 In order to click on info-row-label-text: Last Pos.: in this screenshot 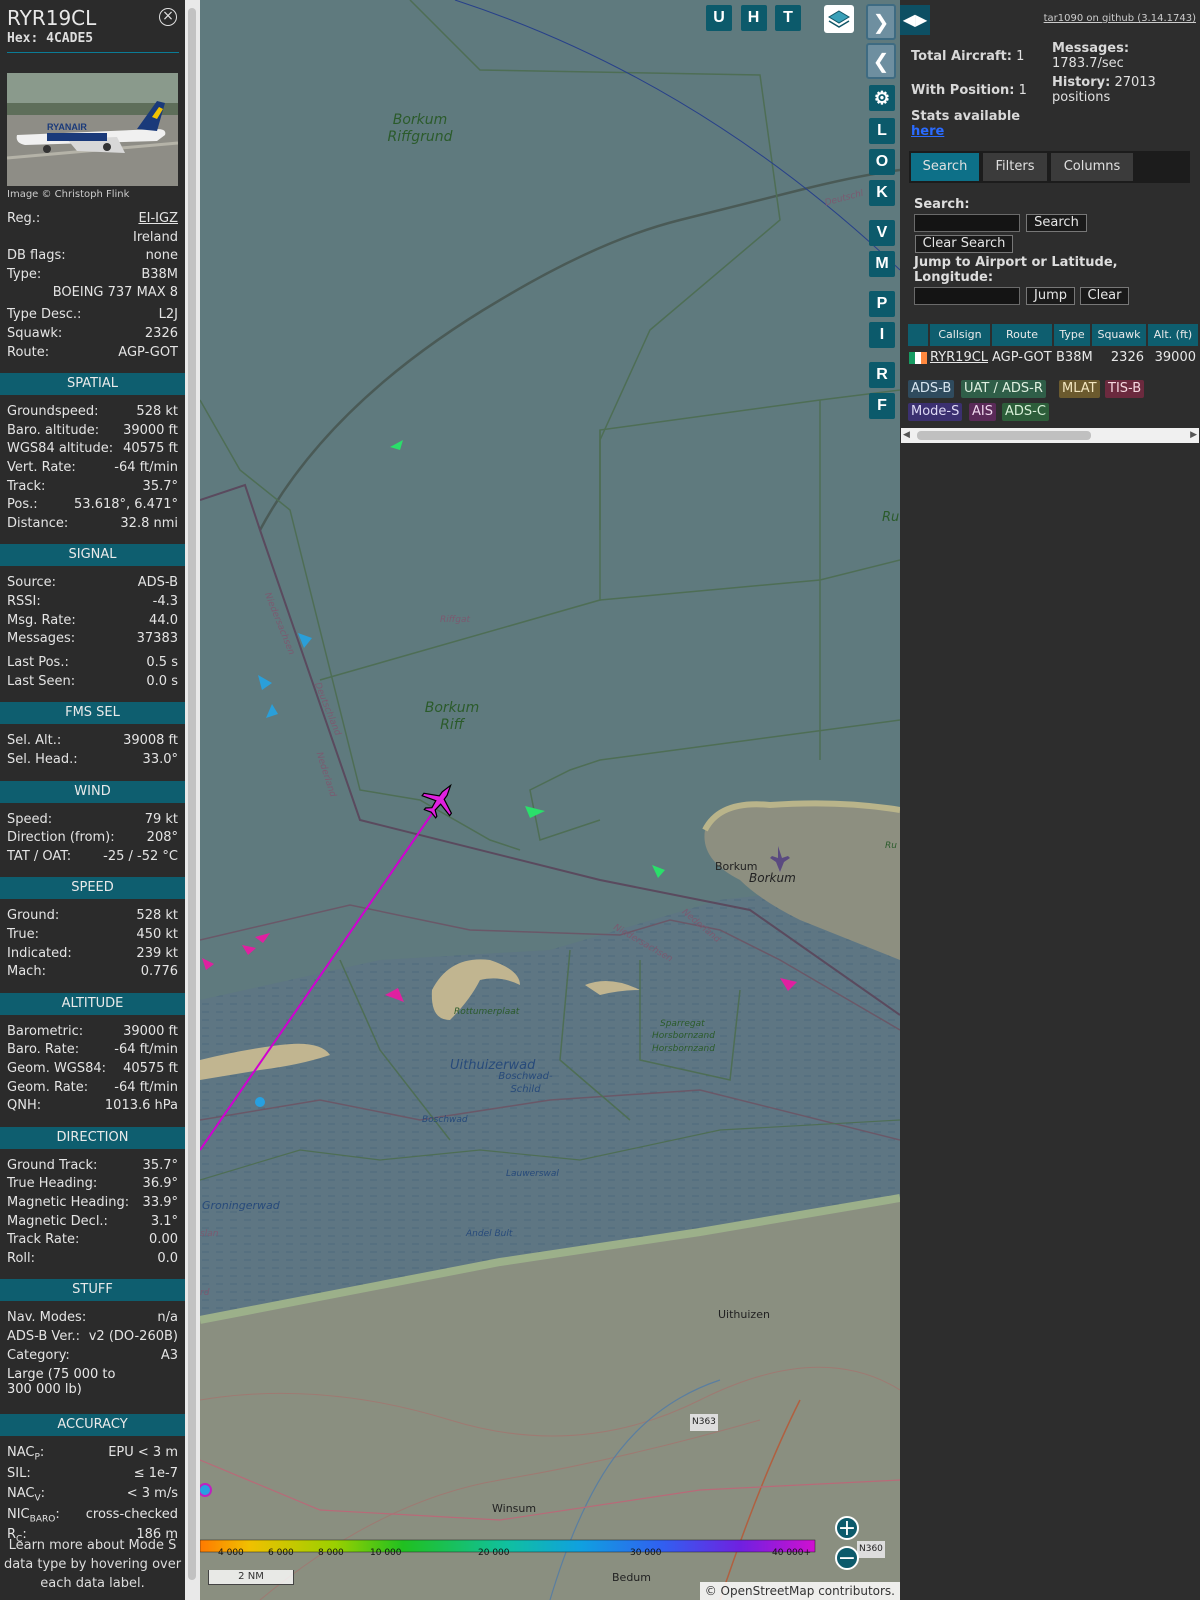, I will do `click(38, 663)`.